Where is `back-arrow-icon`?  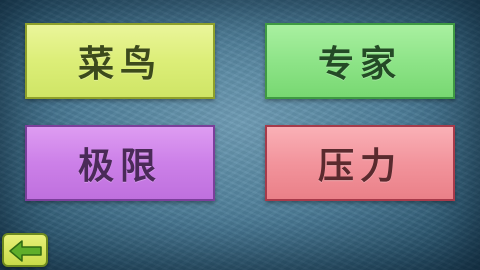
back-arrow-icon is located at coordinates (25, 251).